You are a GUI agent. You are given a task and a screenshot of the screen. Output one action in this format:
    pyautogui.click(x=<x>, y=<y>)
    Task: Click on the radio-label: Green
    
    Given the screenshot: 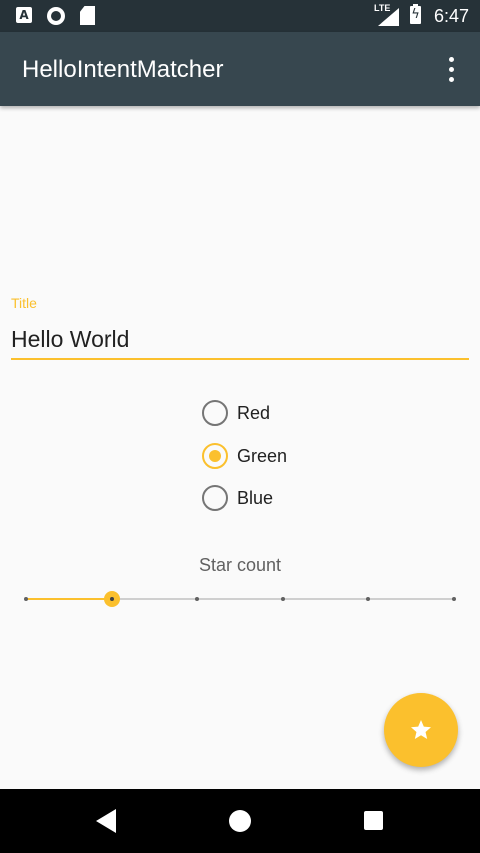 What is the action you would take?
    pyautogui.click(x=262, y=456)
    